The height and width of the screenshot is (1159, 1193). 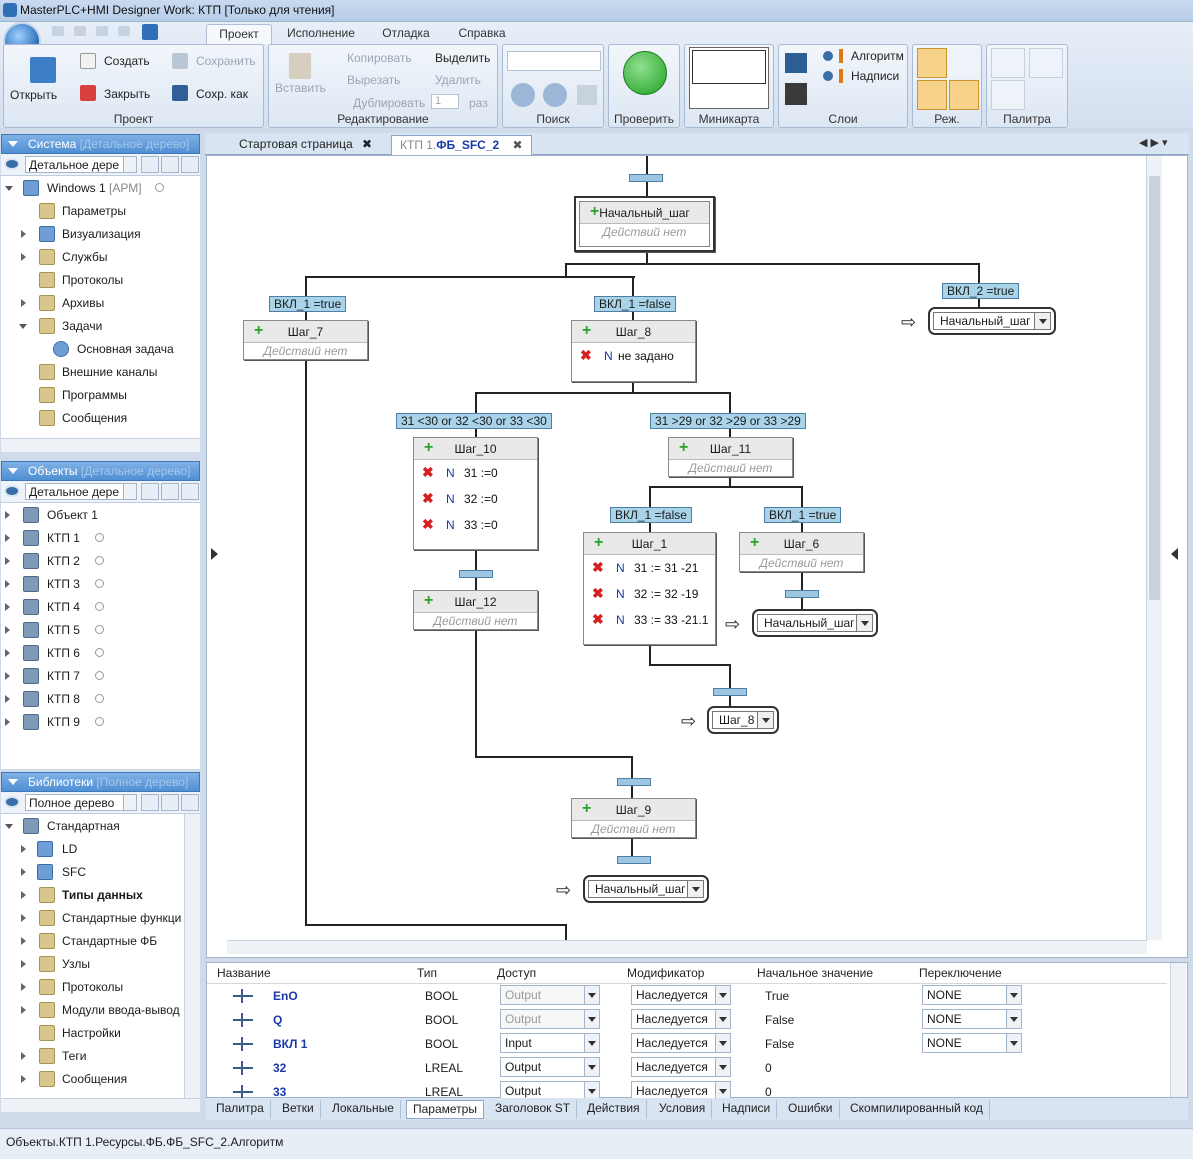 What do you see at coordinates (222, 94) in the screenshot?
I see `save-as-button: Сохр. как` at bounding box center [222, 94].